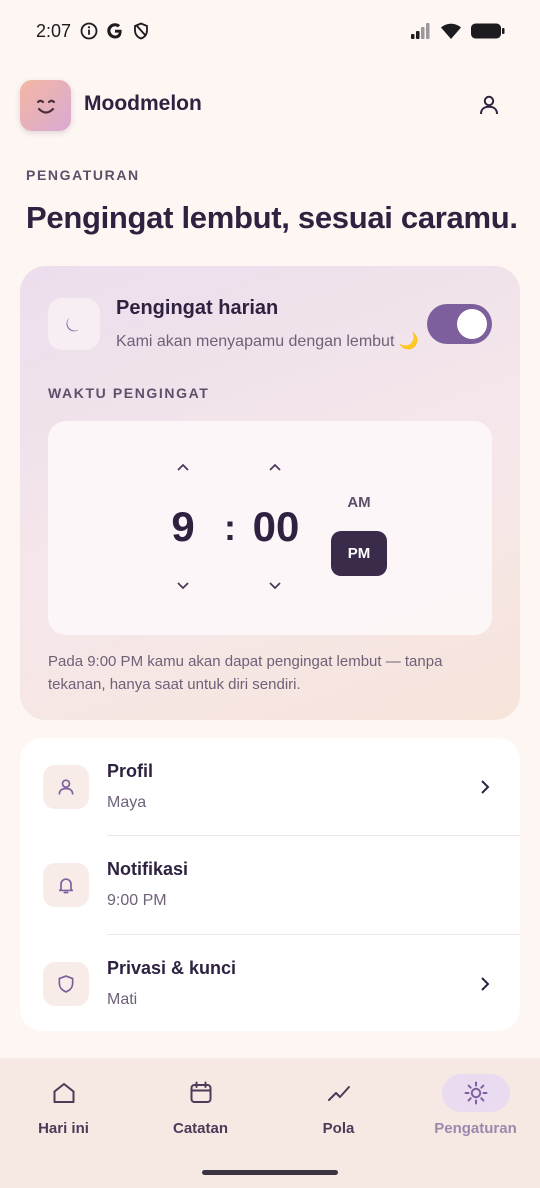 The image size is (540, 1188). I want to click on trend-icon, so click(339, 1093).